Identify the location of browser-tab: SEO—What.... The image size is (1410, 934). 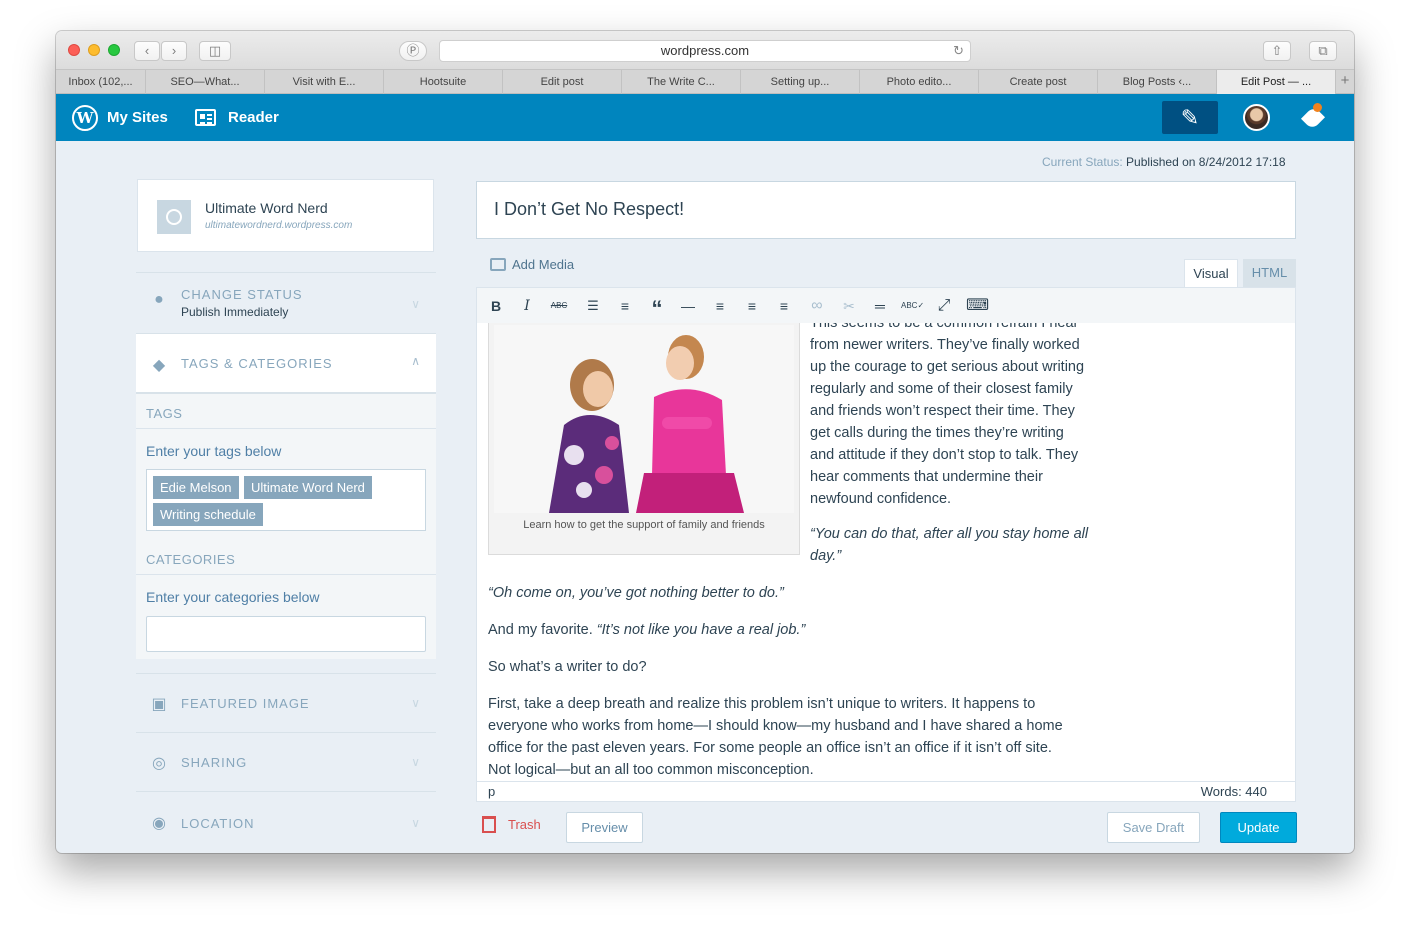
(205, 82).